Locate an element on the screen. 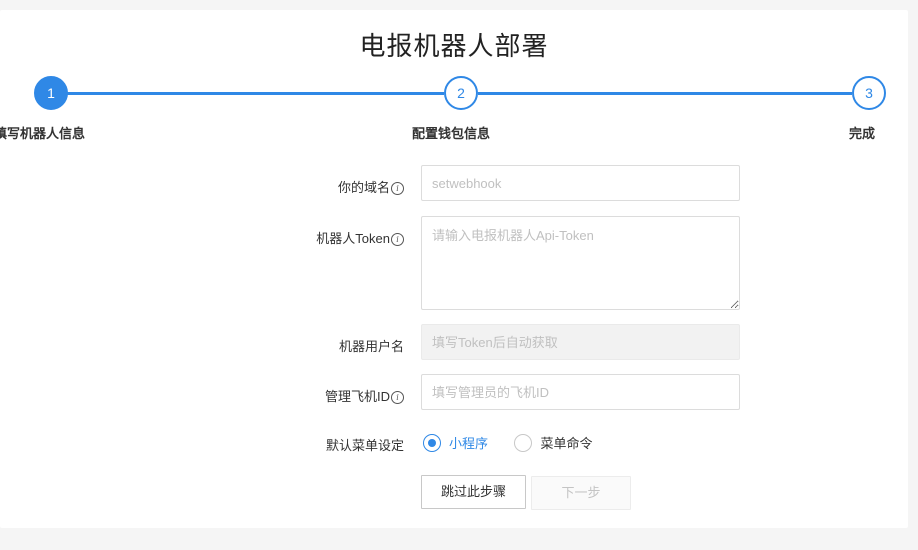 The height and width of the screenshot is (550, 918). radio-checked-icon is located at coordinates (432, 442).